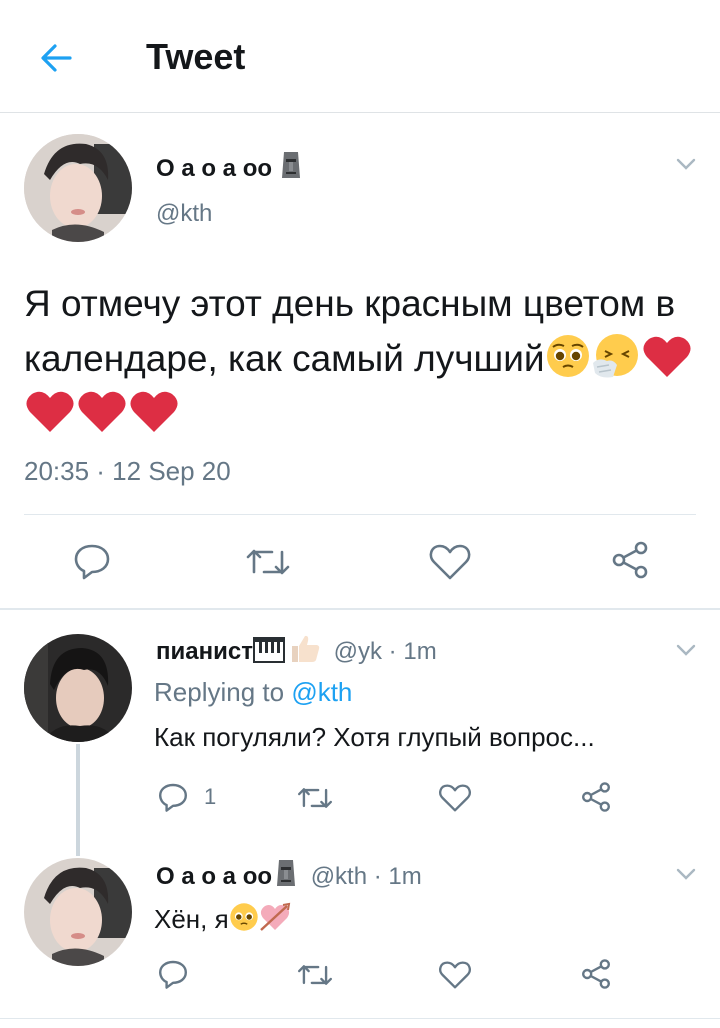 The width and height of the screenshot is (720, 1028). What do you see at coordinates (305, 648) in the screenshot?
I see `thumbs-up-emoji` at bounding box center [305, 648].